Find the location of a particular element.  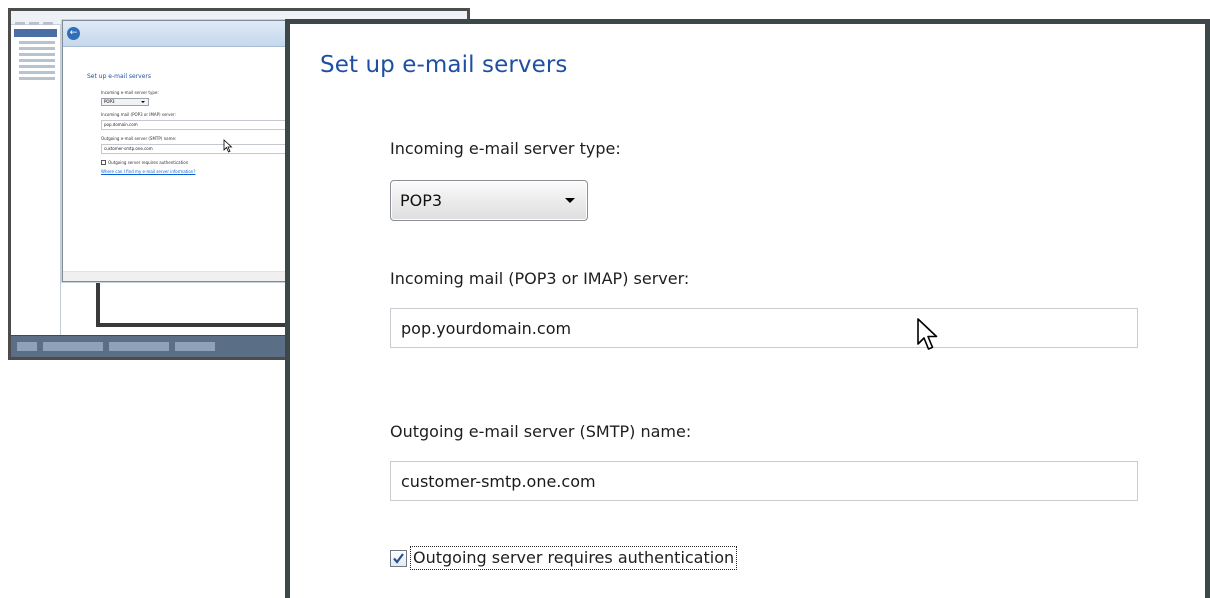

thumbnail-dialog-titlebar: ← is located at coordinates (184, 34).